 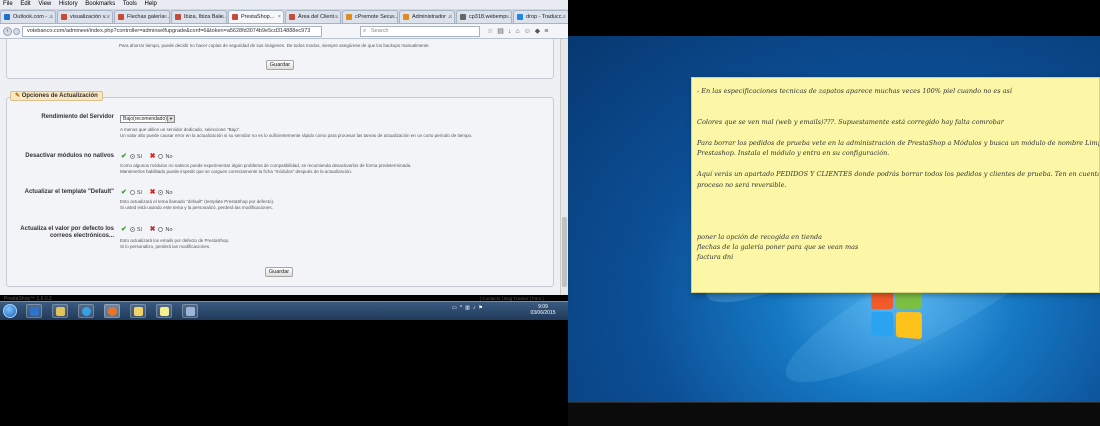 I want to click on menu-view: View, so click(x=44, y=4).